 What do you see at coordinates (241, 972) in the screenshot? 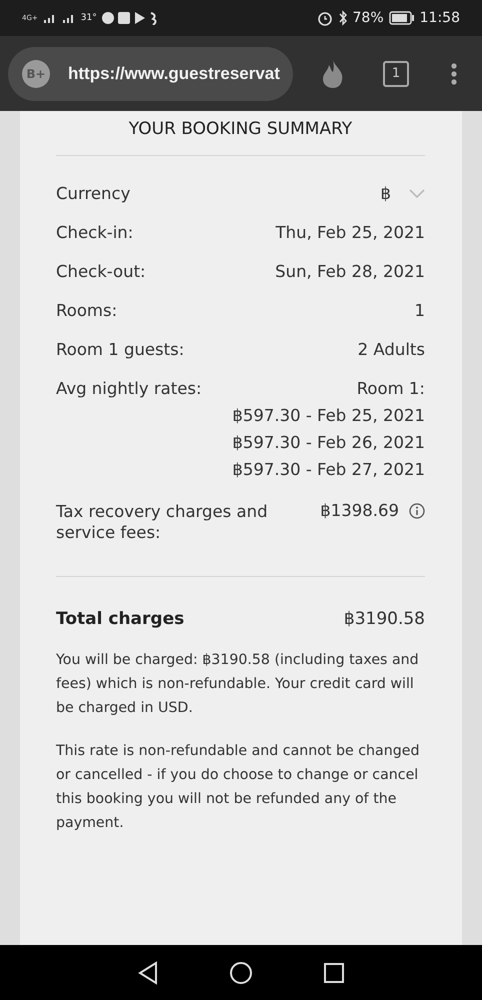
I see `home-icon` at bounding box center [241, 972].